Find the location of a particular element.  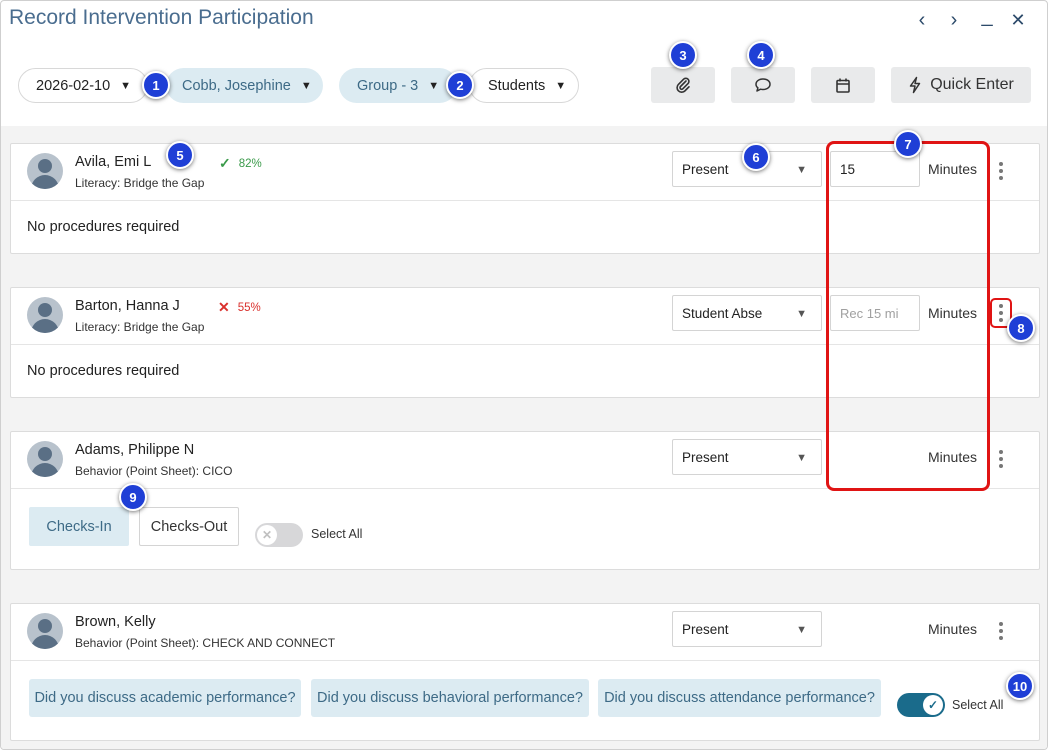

callout-badge: 8 is located at coordinates (1021, 328).